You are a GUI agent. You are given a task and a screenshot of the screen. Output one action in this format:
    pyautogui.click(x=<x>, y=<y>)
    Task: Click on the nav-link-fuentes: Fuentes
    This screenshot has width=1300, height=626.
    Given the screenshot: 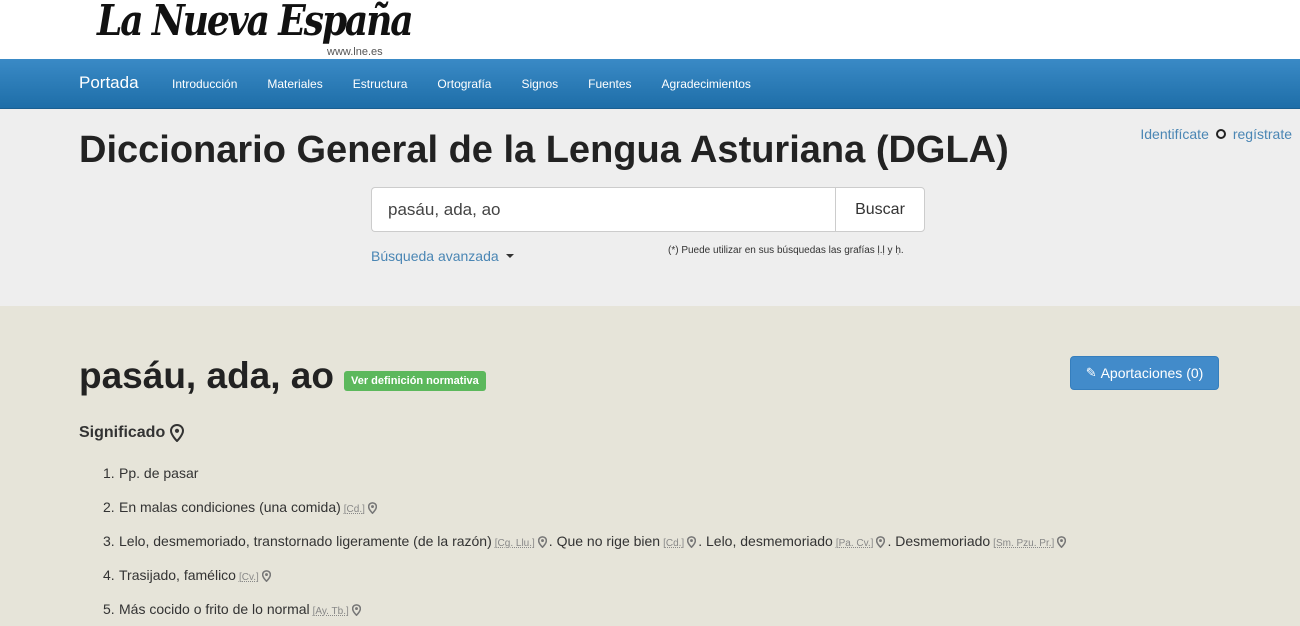 What is the action you would take?
    pyautogui.click(x=609, y=84)
    